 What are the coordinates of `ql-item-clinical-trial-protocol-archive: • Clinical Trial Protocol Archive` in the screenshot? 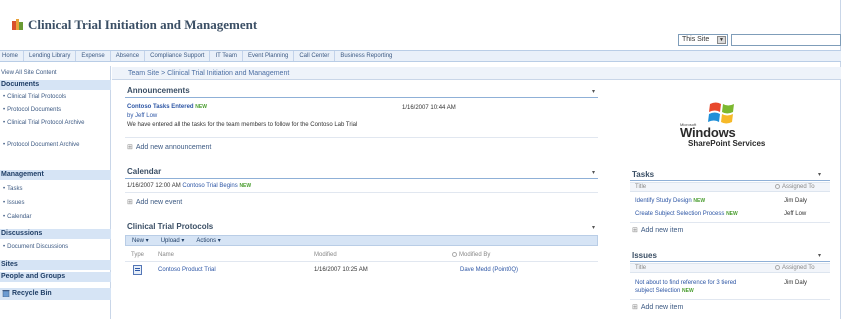 It's located at (55, 123).